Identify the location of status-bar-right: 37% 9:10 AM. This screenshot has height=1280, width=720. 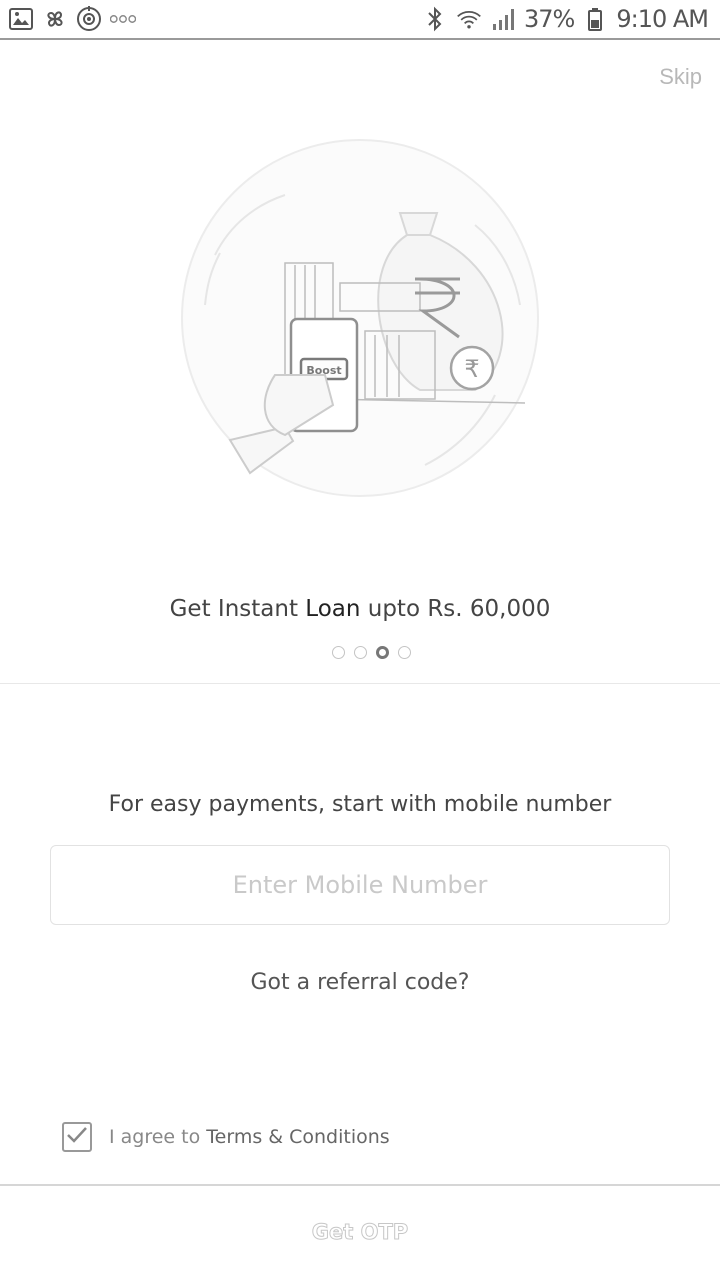
(565, 19).